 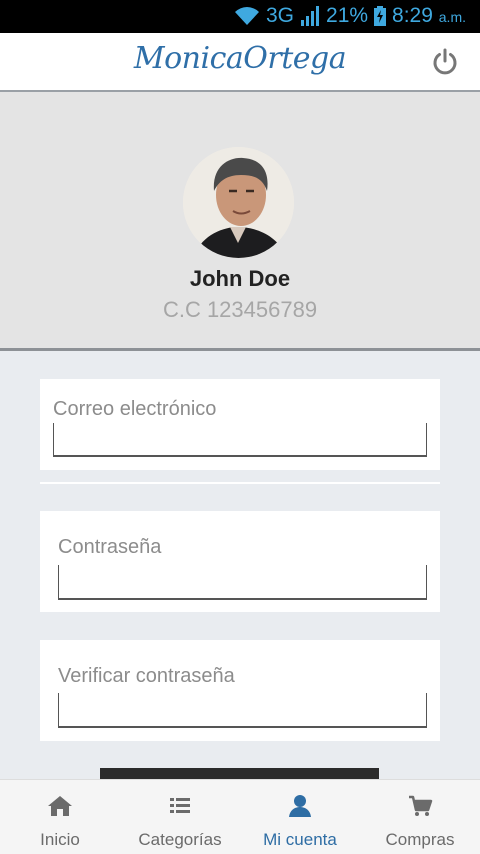 I want to click on verify-password-label: Verificar contraseña, so click(x=146, y=676).